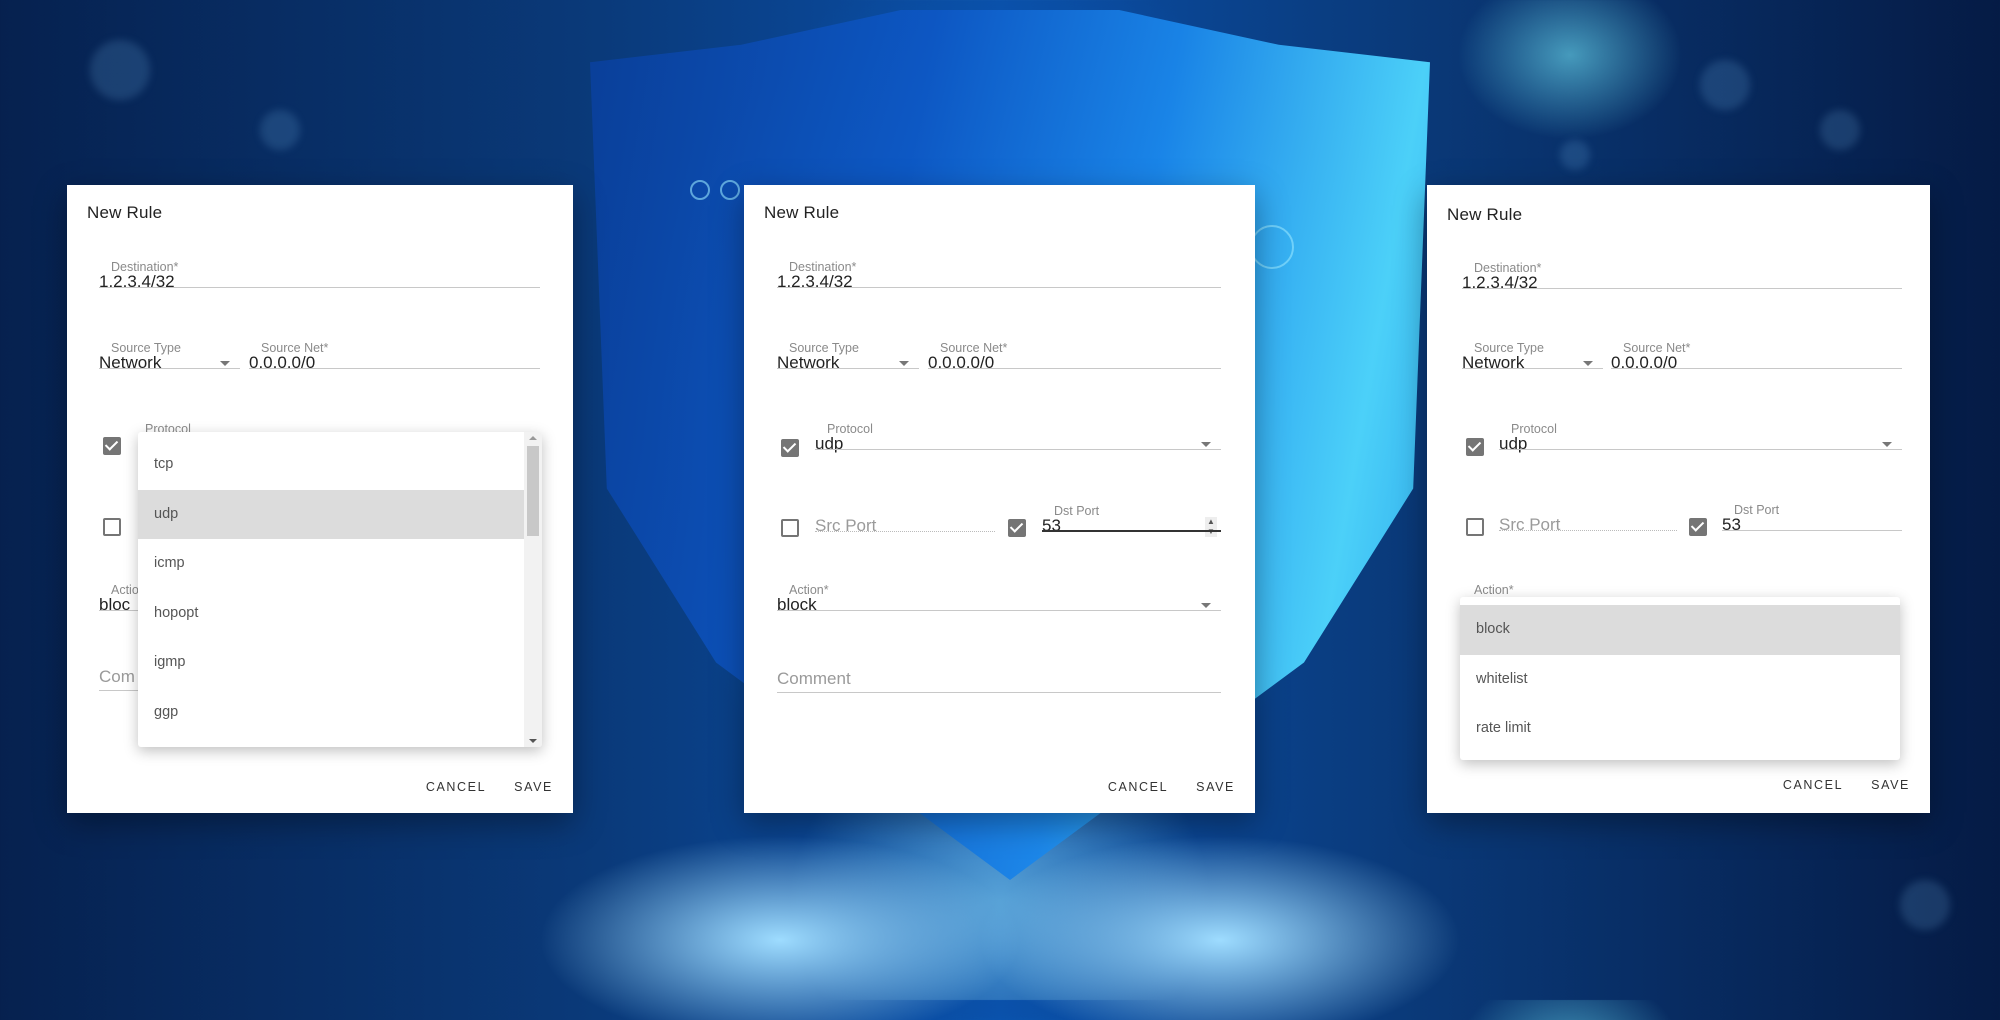 The height and width of the screenshot is (1020, 2000). What do you see at coordinates (1211, 527) in the screenshot?
I see `number-spinner-icon: ▲▼` at bounding box center [1211, 527].